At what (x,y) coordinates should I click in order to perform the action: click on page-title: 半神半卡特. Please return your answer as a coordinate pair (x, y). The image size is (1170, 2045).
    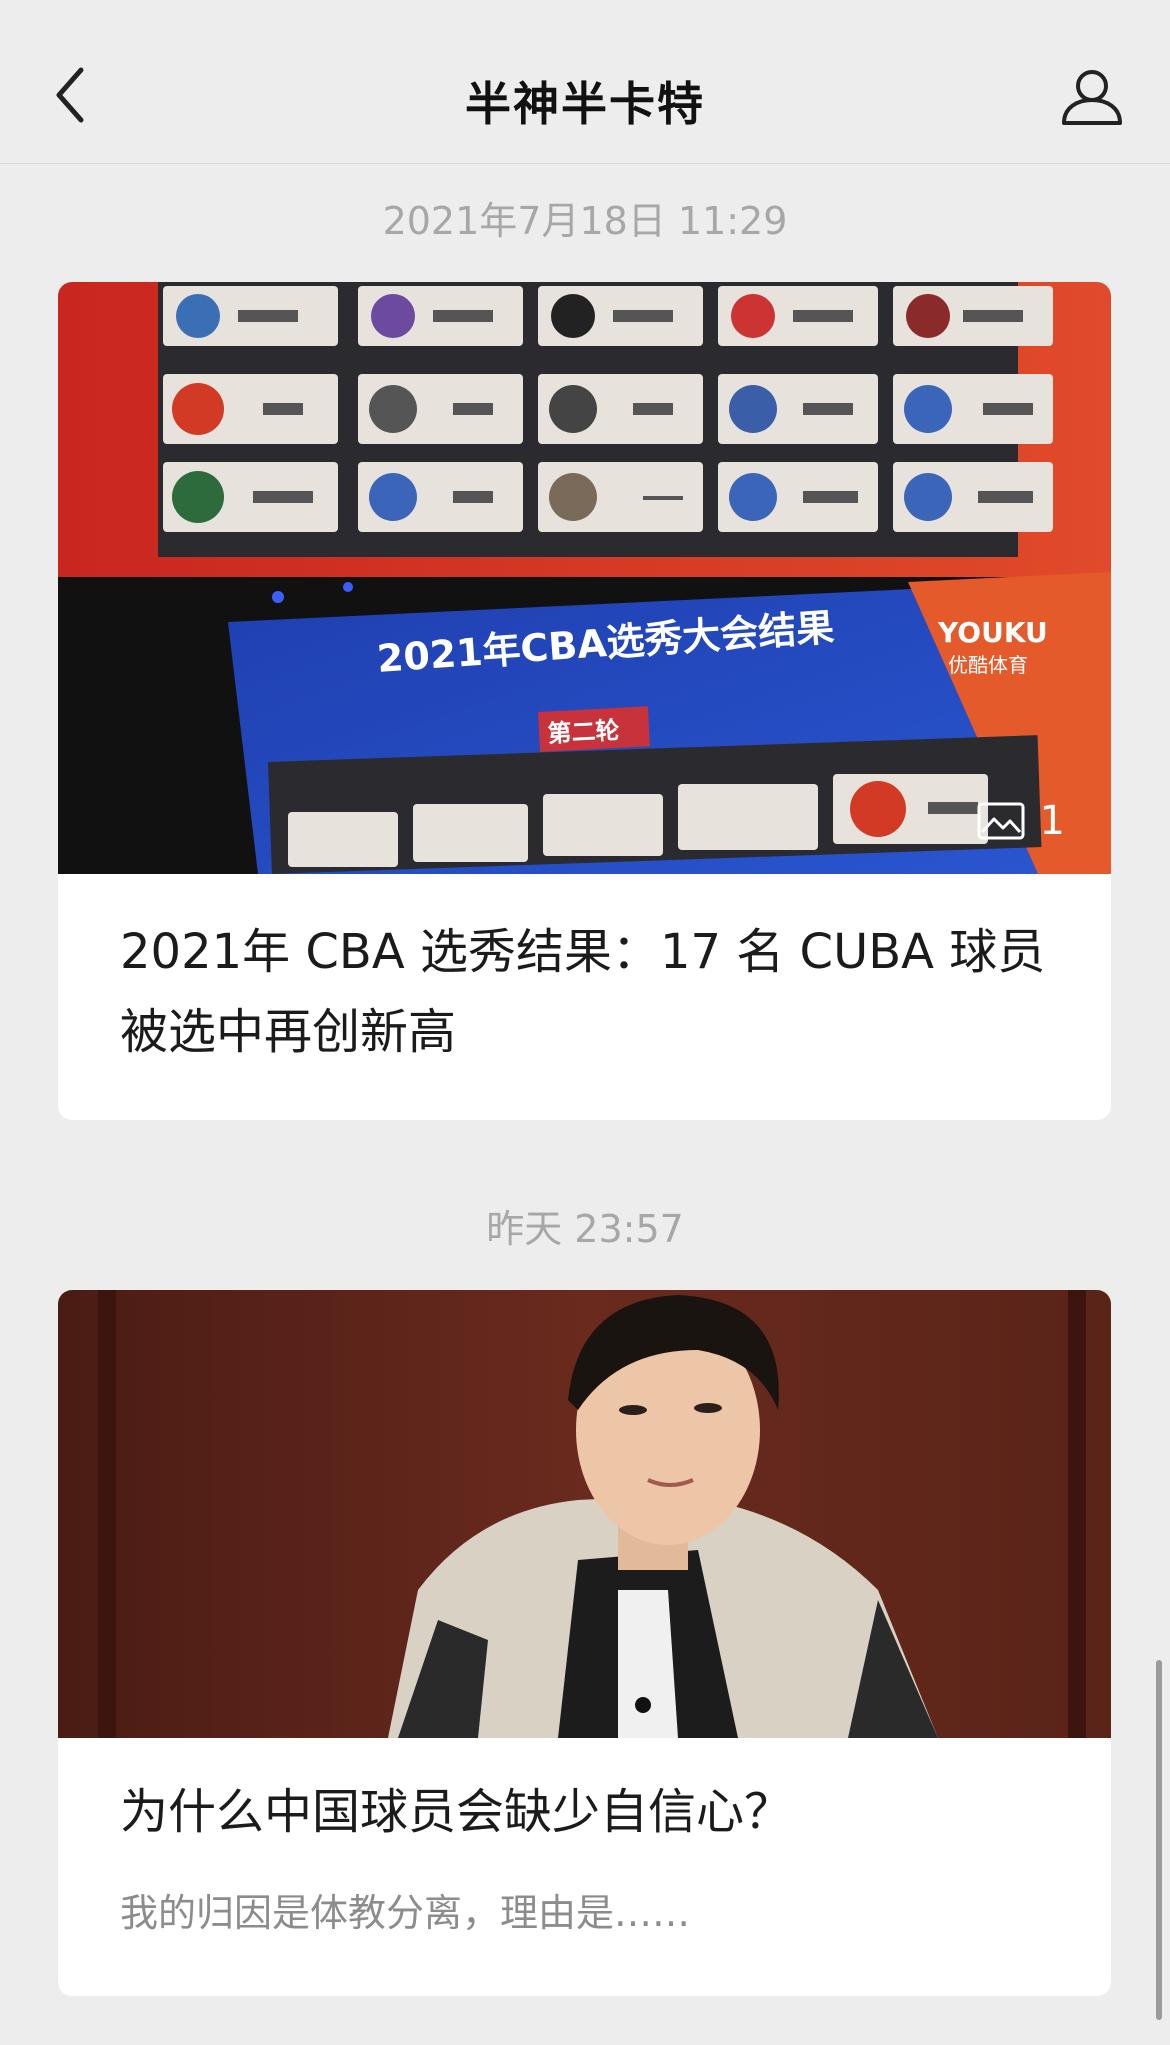
    Looking at the image, I should click on (585, 104).